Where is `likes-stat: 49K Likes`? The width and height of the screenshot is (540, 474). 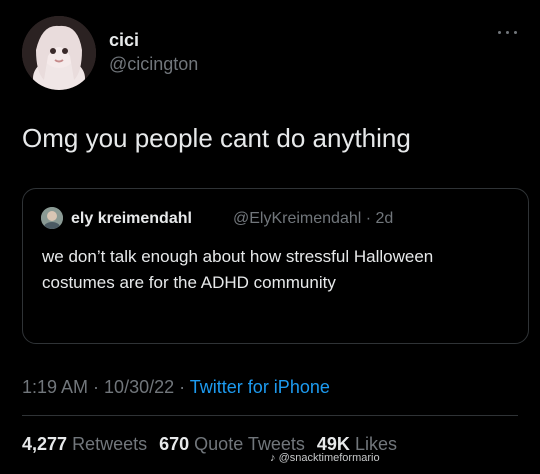 likes-stat: 49K Likes is located at coordinates (357, 444).